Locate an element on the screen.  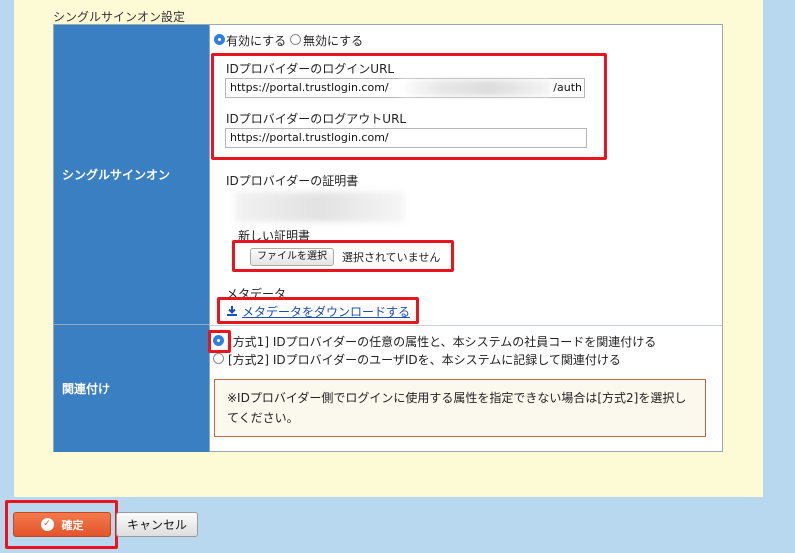
cancel-label: キャンセル is located at coordinates (156, 525).